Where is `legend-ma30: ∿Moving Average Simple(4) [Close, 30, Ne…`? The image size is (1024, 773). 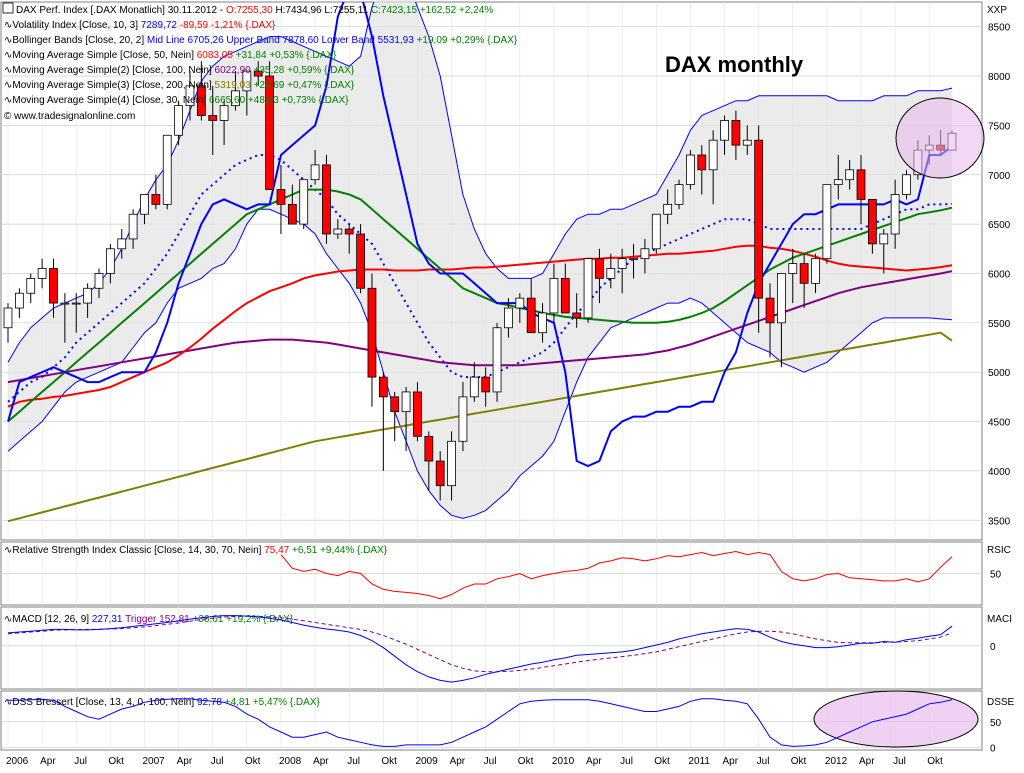
legend-ma30: ∿Moving Average Simple(4) [Close, 30, Ne… is located at coordinates (176, 100).